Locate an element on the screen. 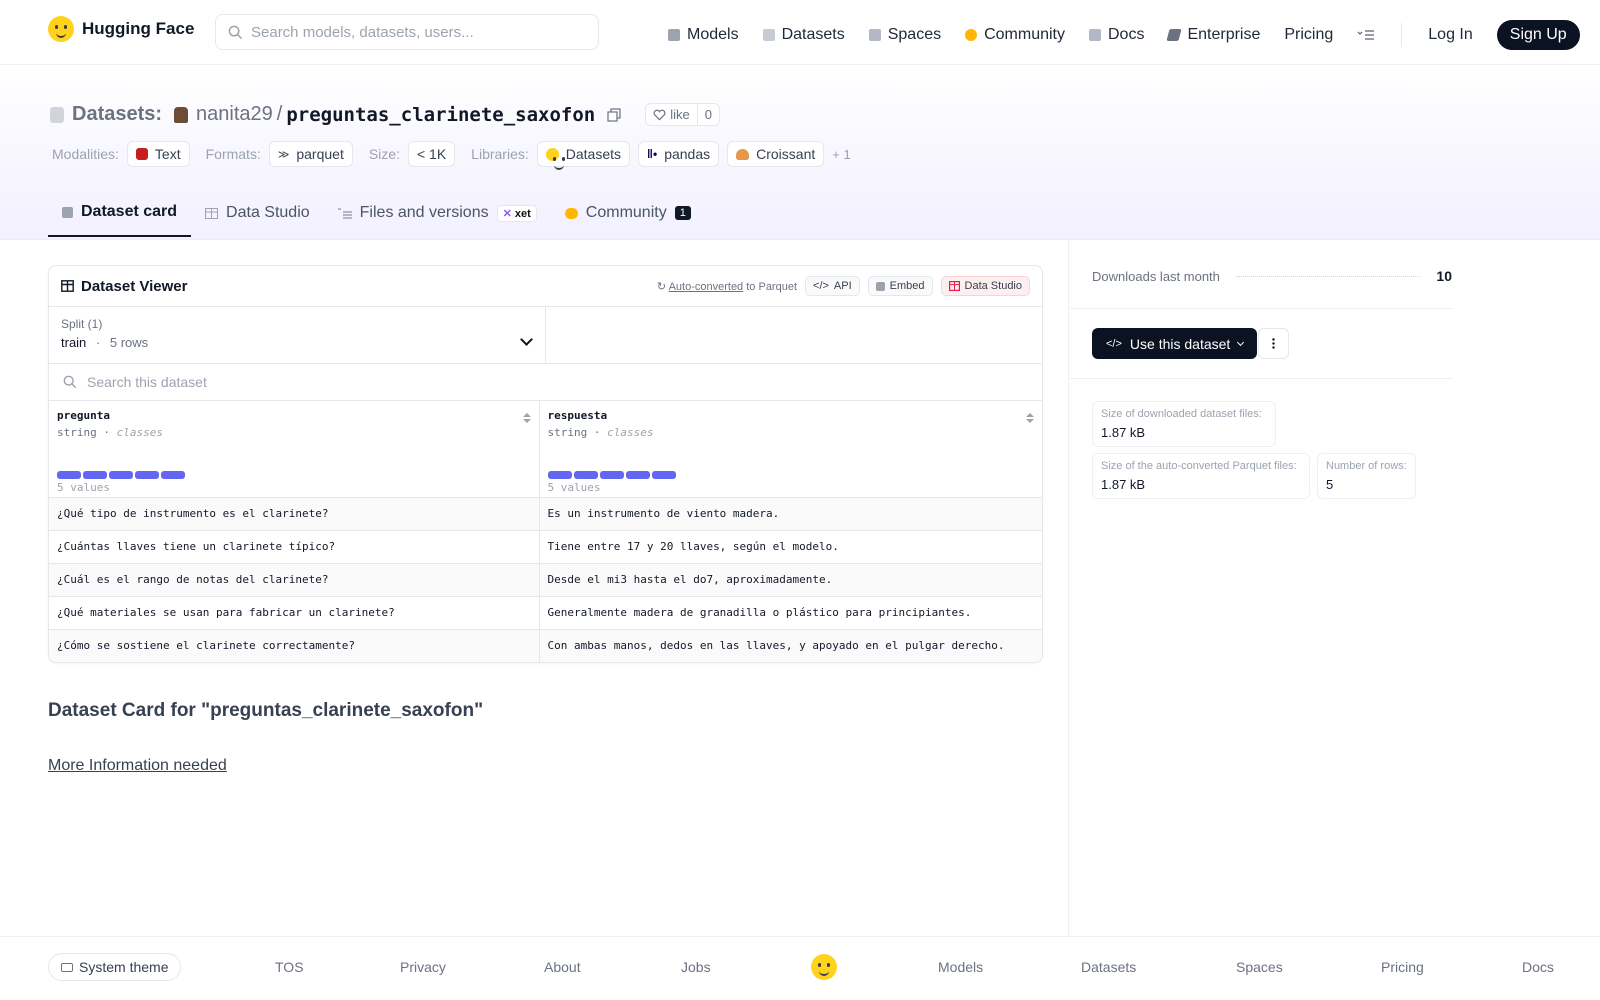 The width and height of the screenshot is (1600, 1000). column-header-pregunta: pregunta string · classes 5 values is located at coordinates (294, 449).